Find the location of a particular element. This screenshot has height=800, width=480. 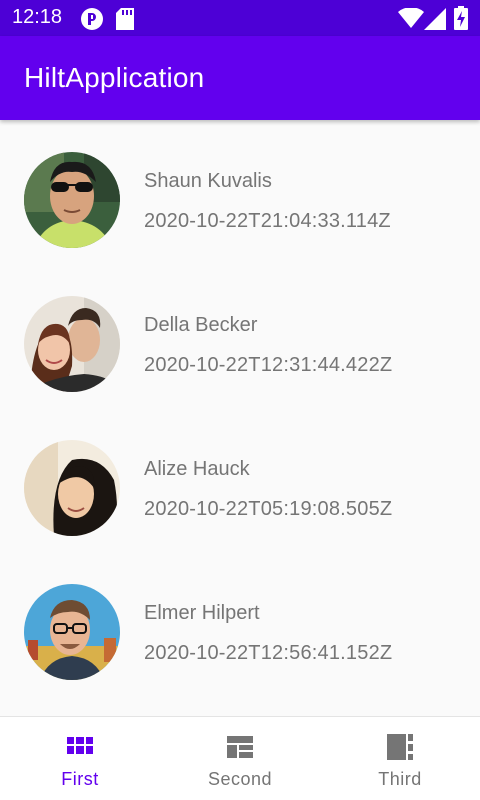

item-date: 2020-10-22T12:56:41.152Z is located at coordinates (268, 653).